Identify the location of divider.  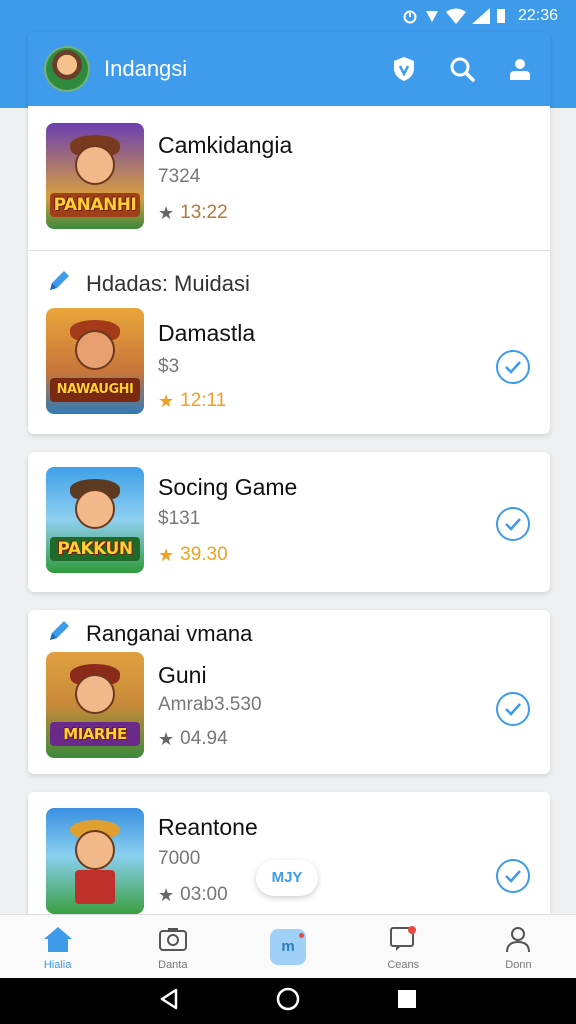
(289, 250).